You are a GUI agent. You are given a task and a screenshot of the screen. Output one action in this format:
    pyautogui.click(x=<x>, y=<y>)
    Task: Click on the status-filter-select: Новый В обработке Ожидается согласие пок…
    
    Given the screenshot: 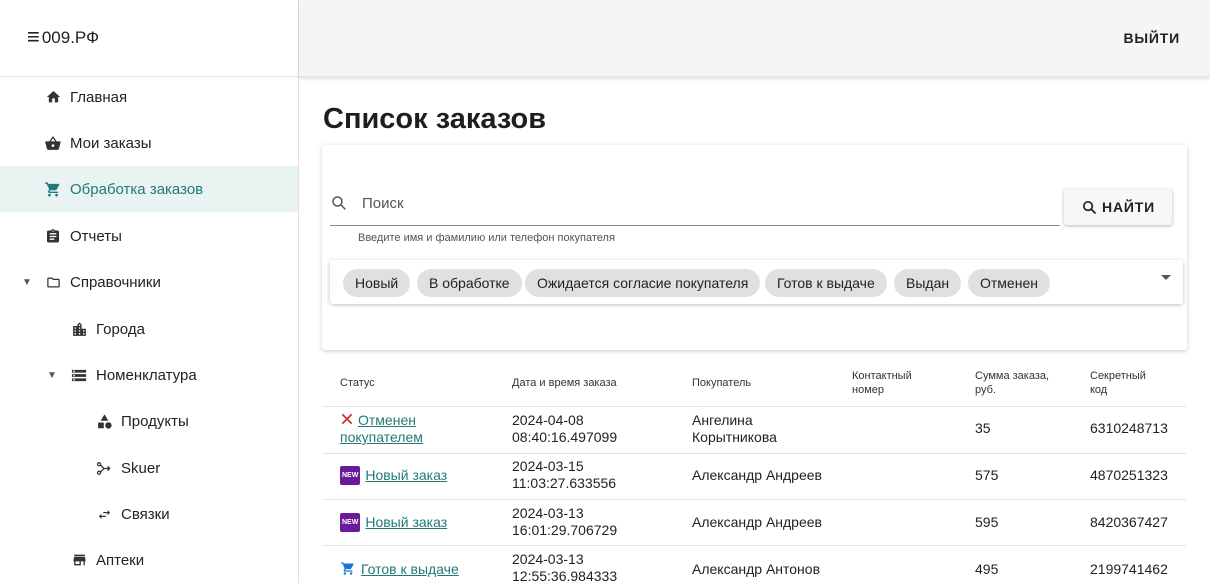 What is the action you would take?
    pyautogui.click(x=756, y=282)
    